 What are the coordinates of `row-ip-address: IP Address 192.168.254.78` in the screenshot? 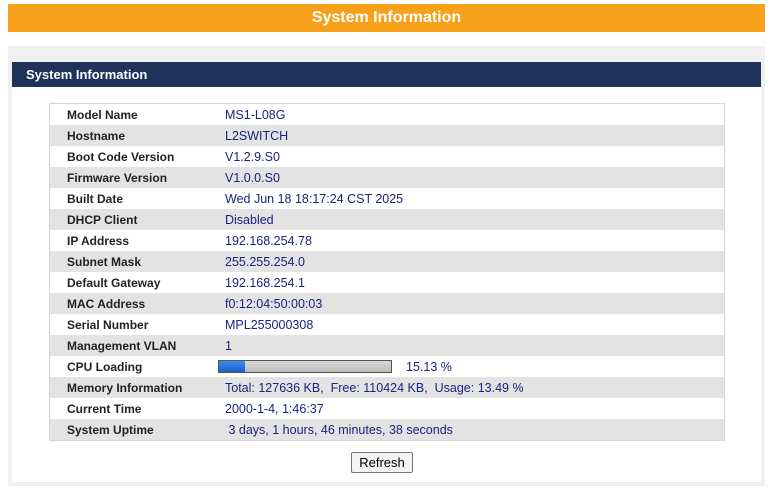 It's located at (387, 240).